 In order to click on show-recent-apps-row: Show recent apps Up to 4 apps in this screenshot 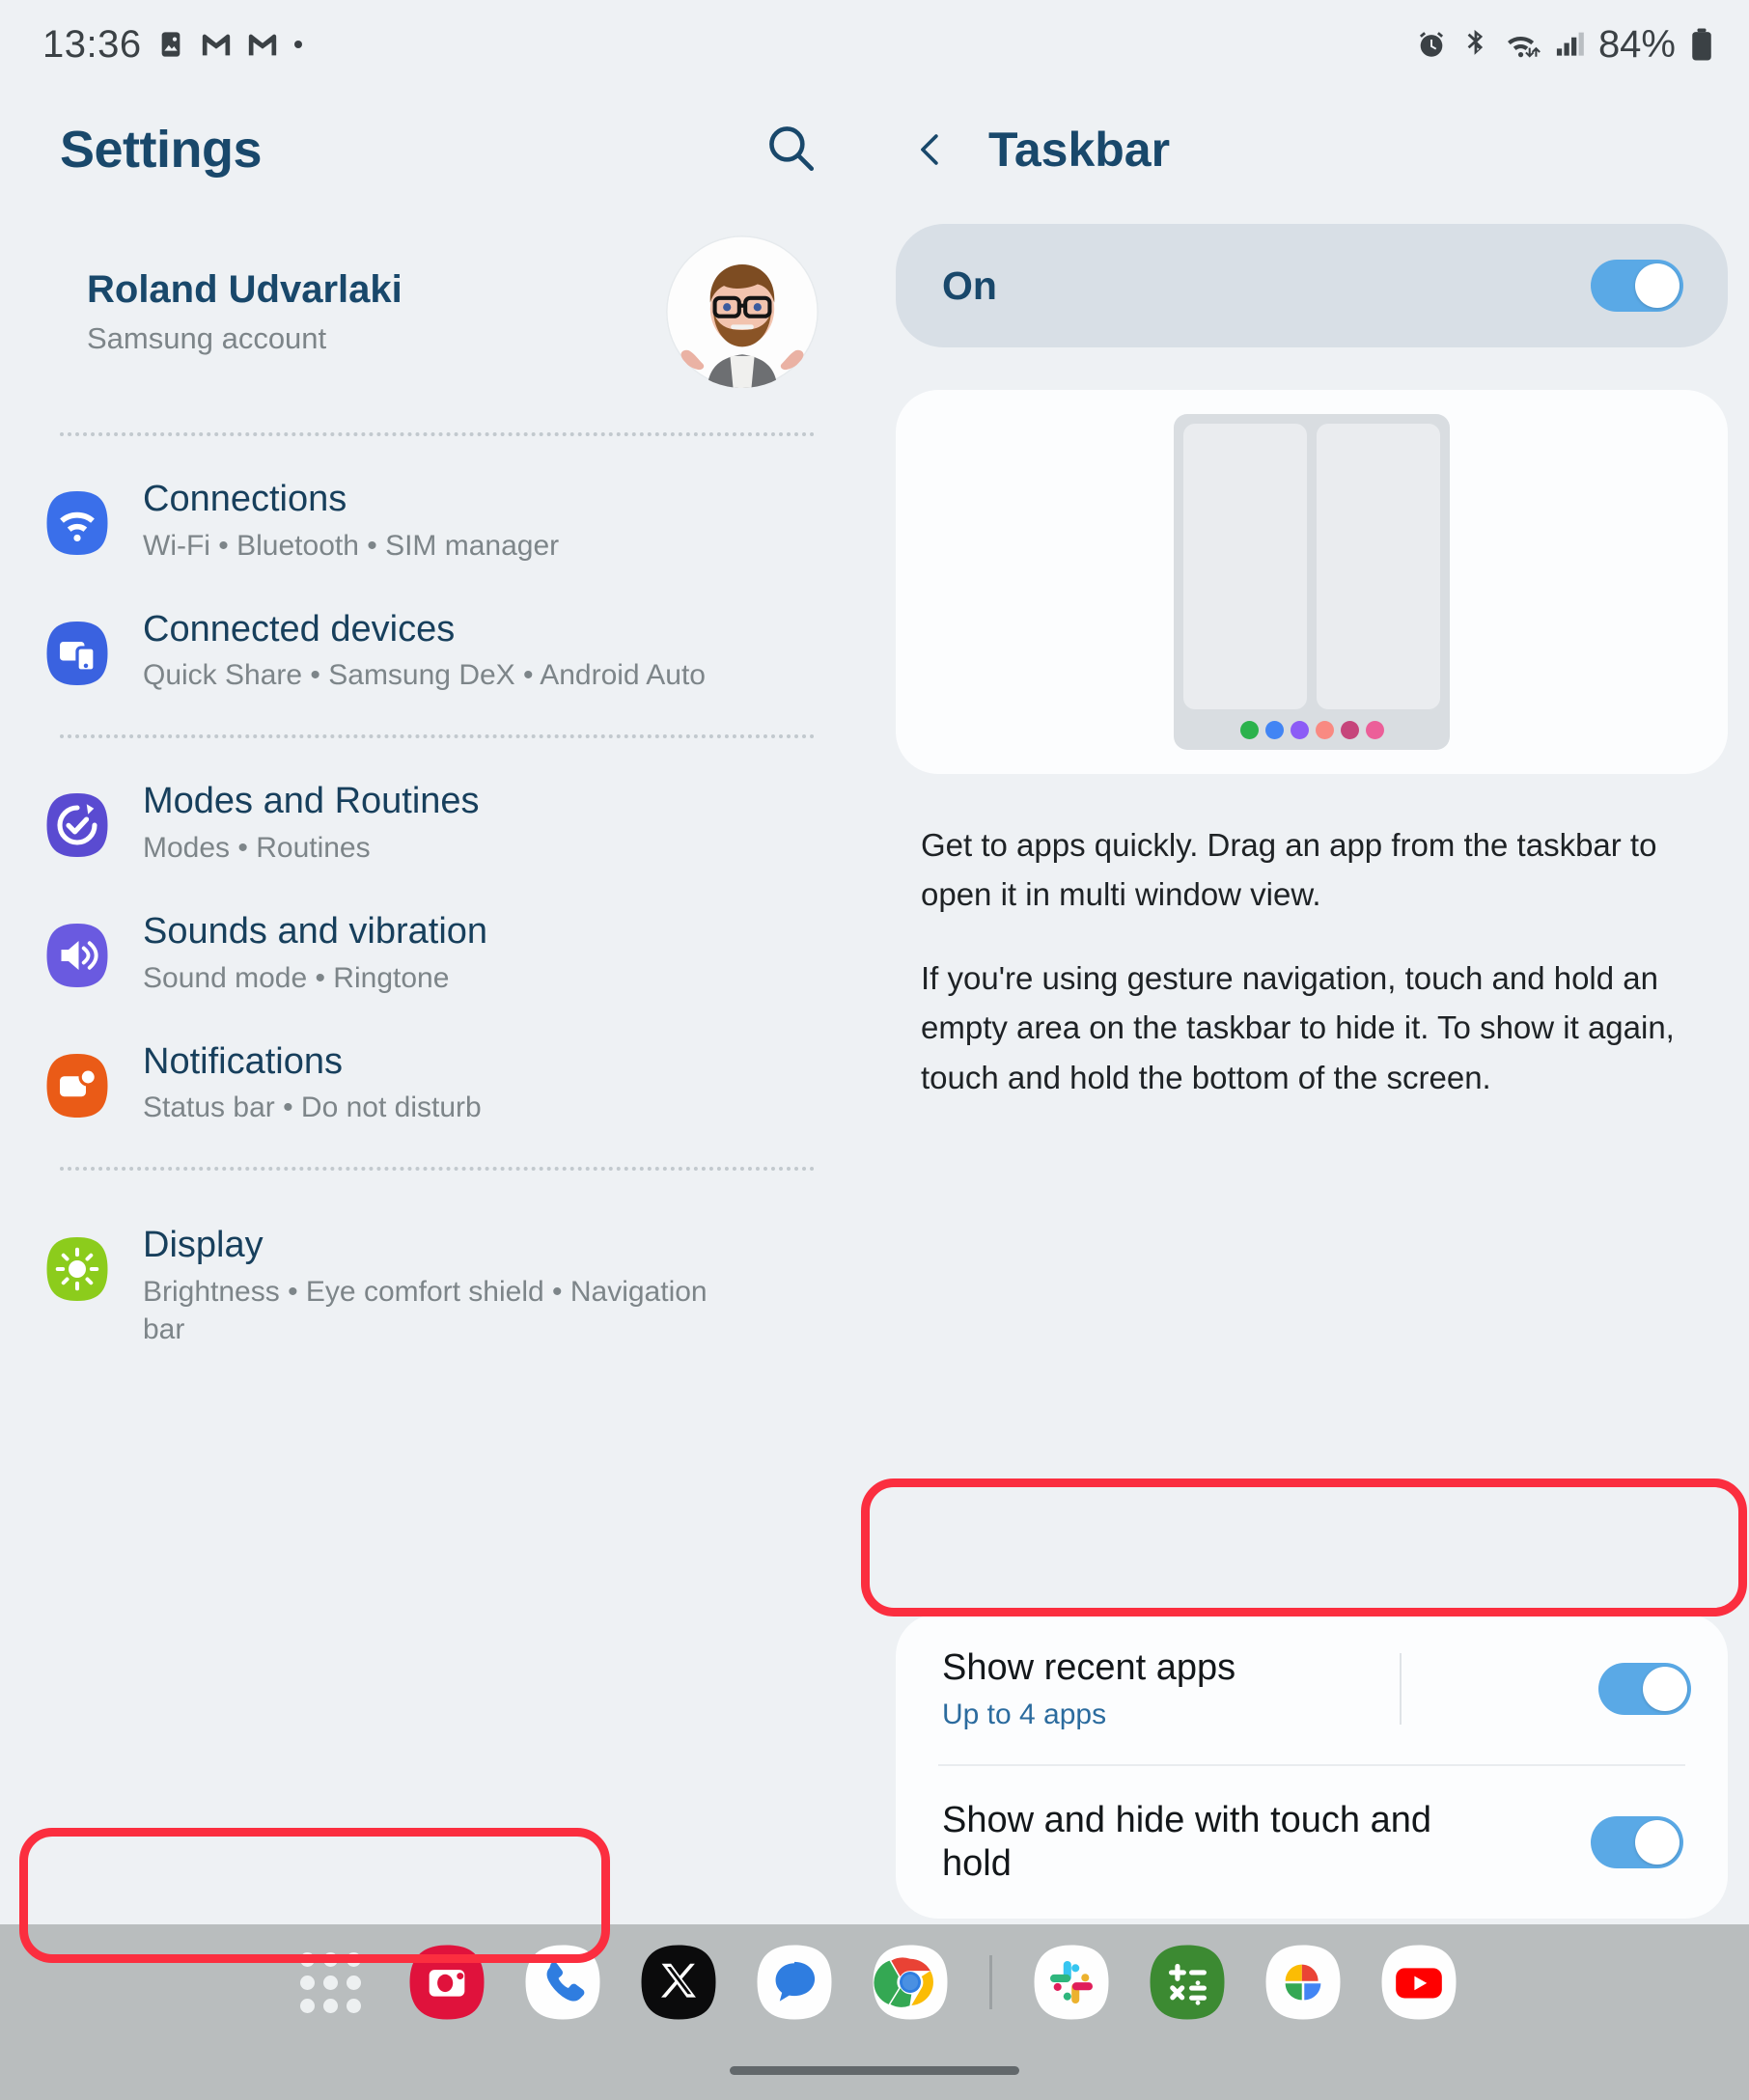, I will do `click(1312, 1689)`.